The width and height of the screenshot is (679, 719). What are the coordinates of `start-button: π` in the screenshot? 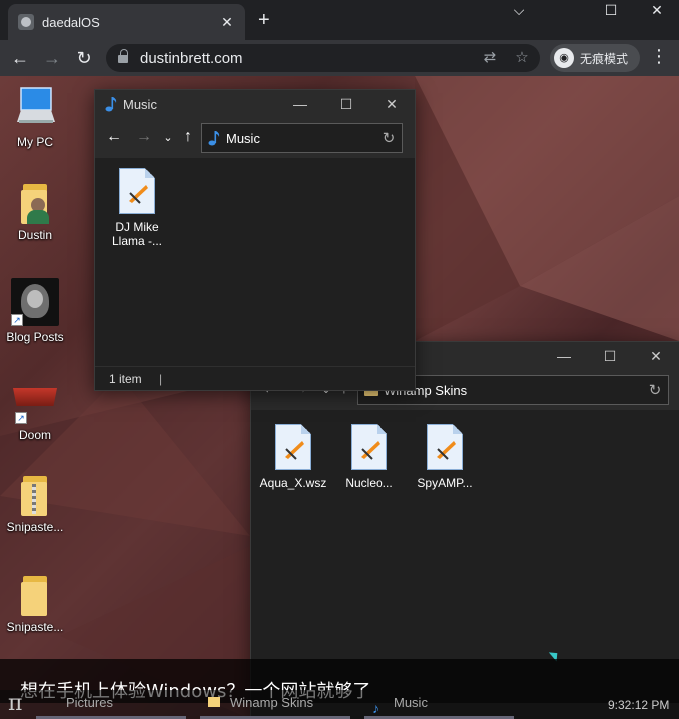 It's located at (15, 703).